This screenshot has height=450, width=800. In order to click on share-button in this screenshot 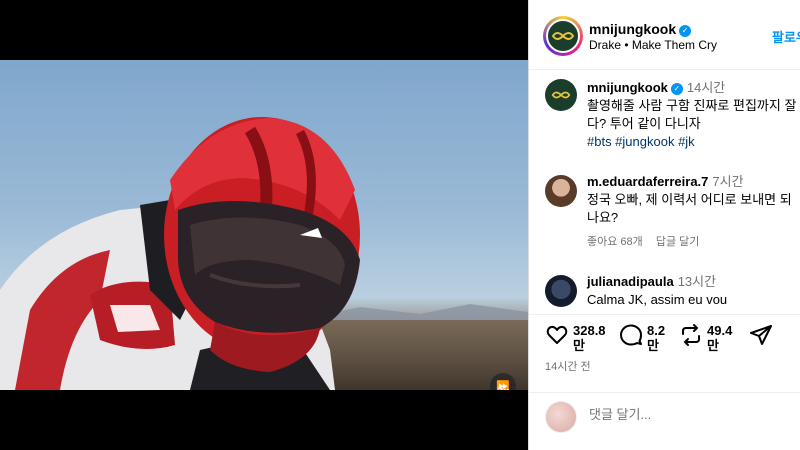, I will do `click(761, 335)`.